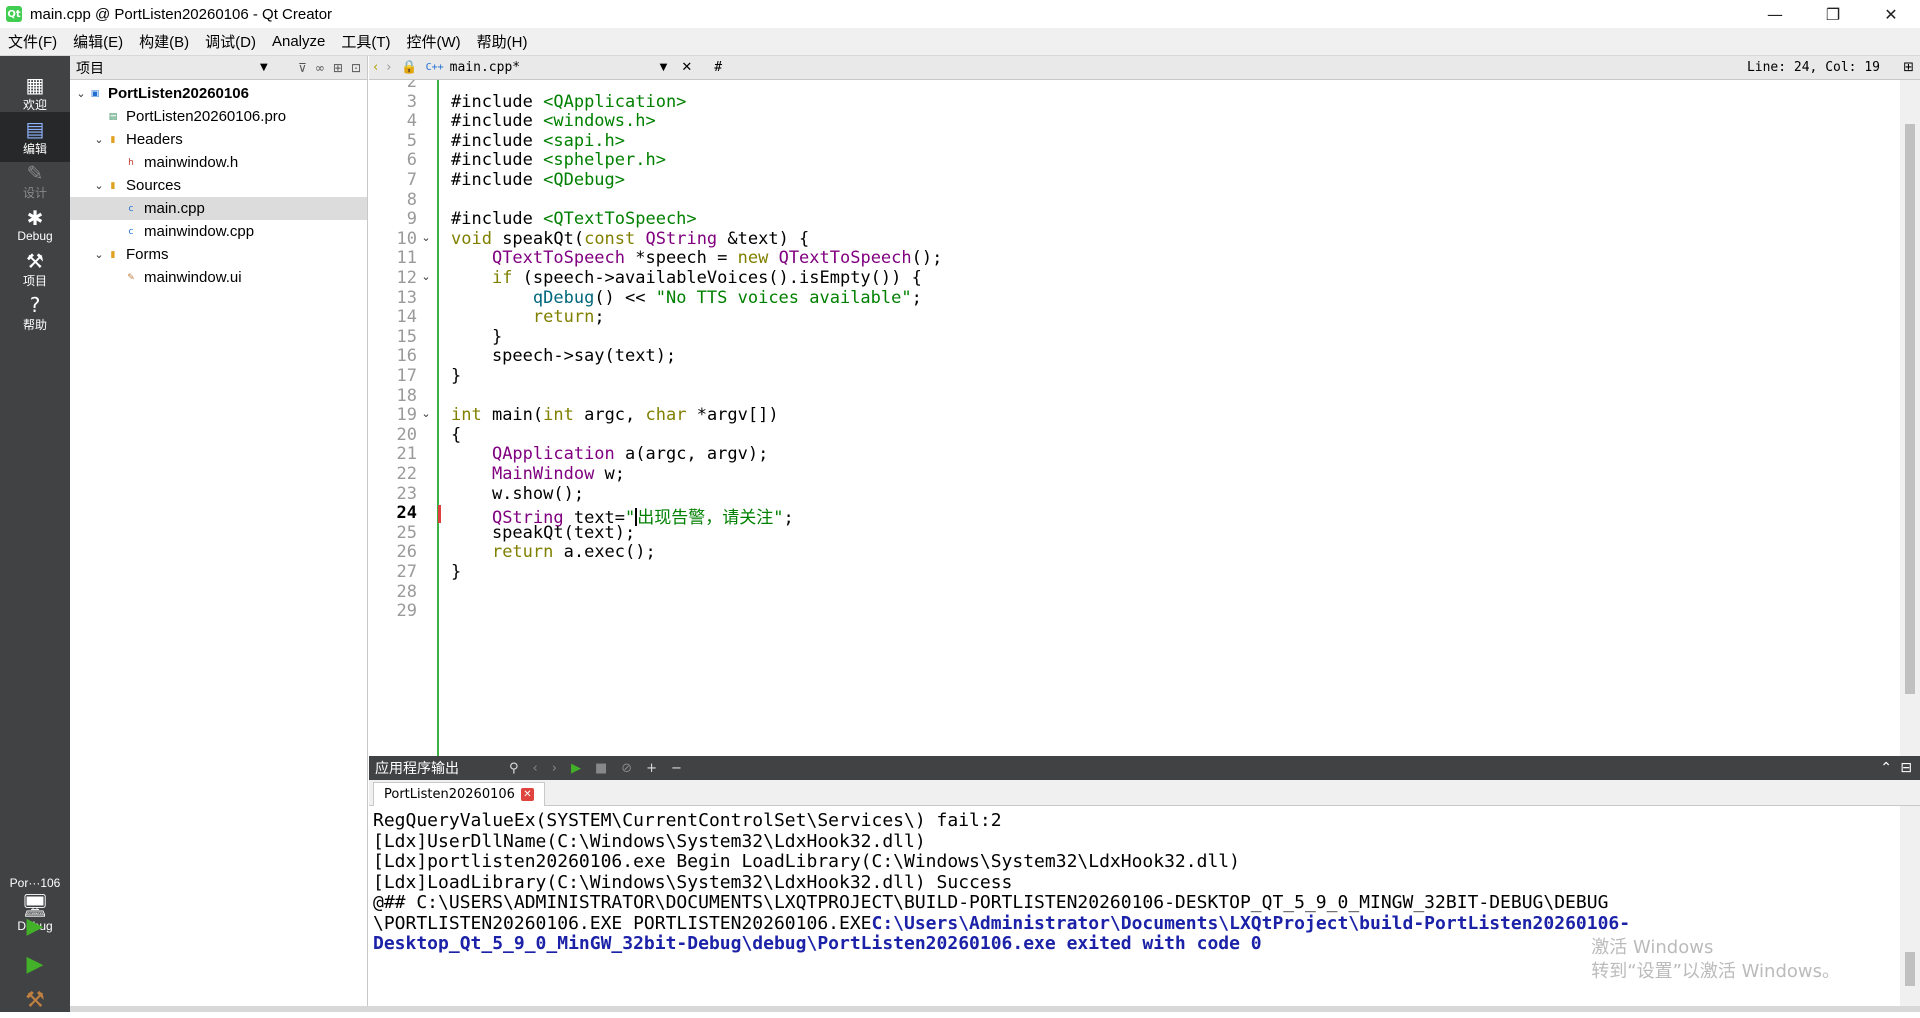 The image size is (1920, 1018). Describe the element at coordinates (32, 41) in the screenshot. I see `menu-file: 文件(F)` at that location.